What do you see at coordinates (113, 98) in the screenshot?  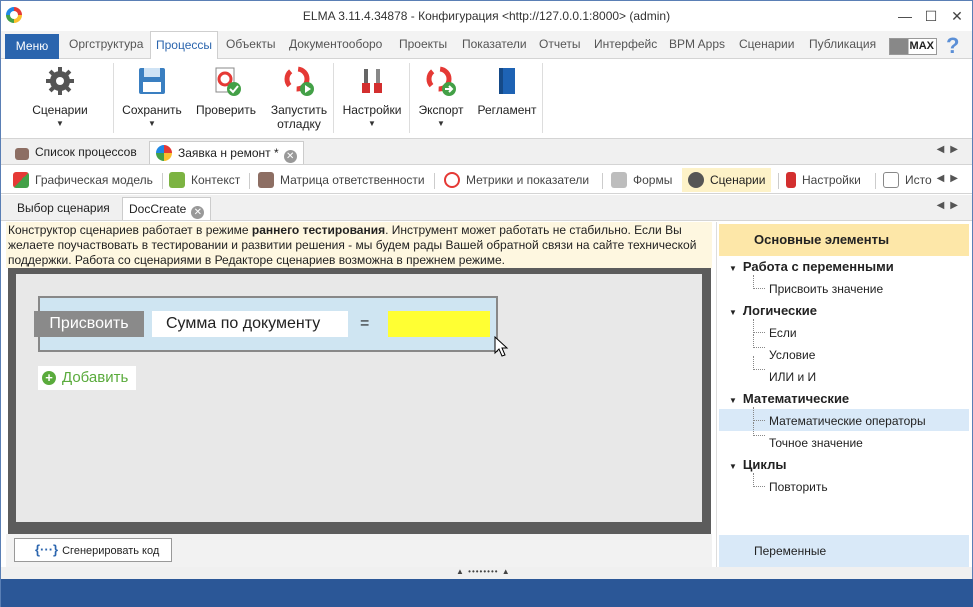 I see `ribbon-separator` at bounding box center [113, 98].